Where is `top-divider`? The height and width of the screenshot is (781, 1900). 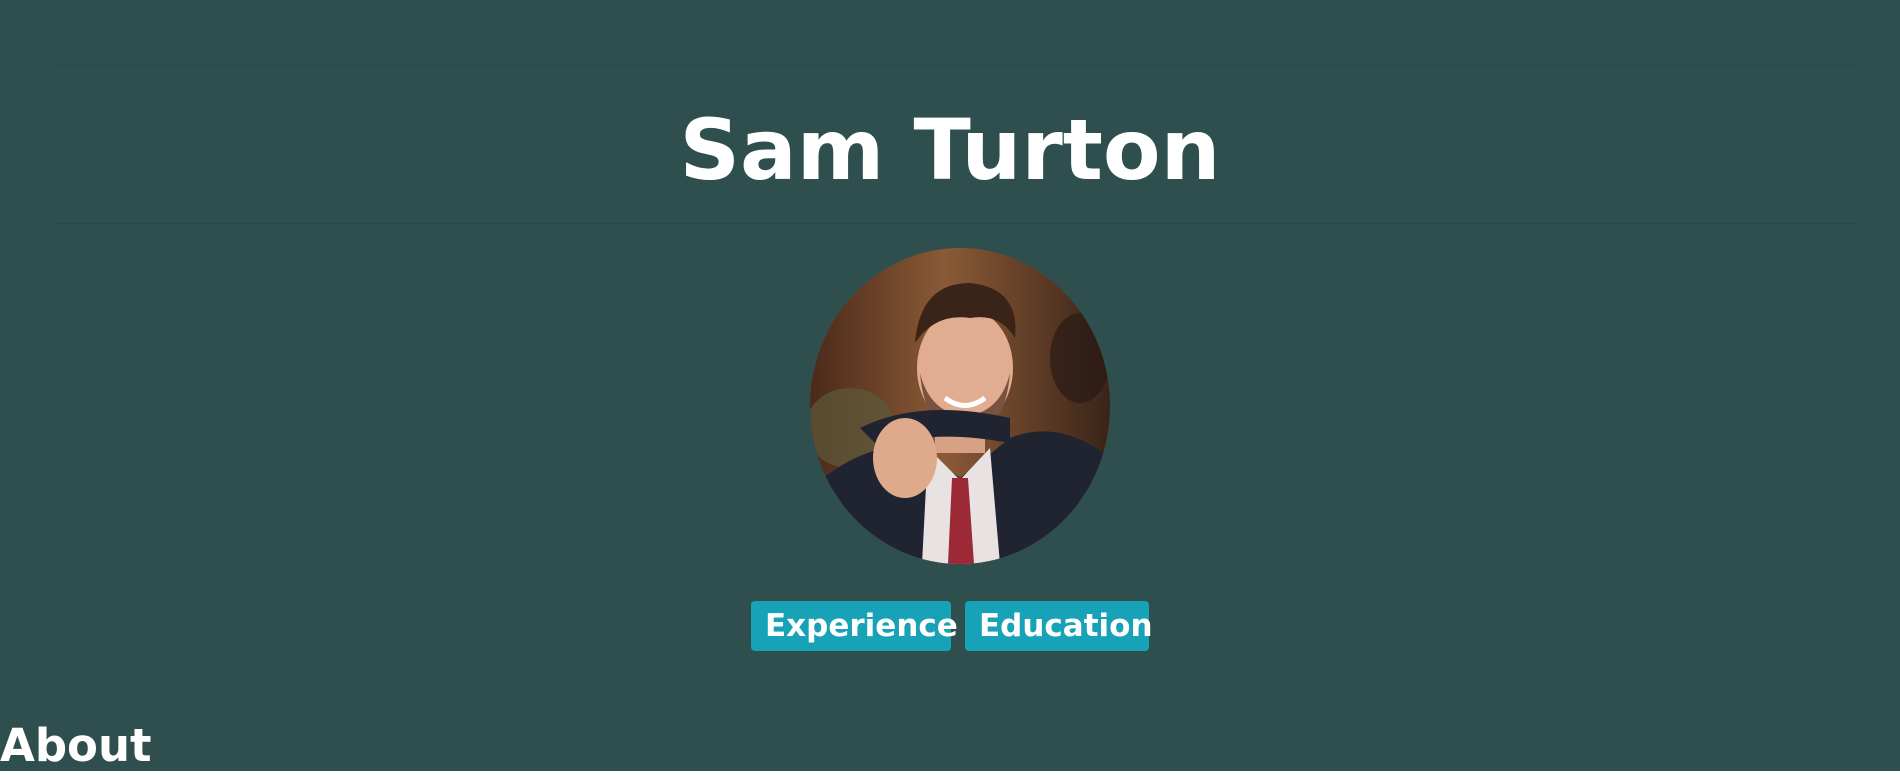
top-divider is located at coordinates (958, 65).